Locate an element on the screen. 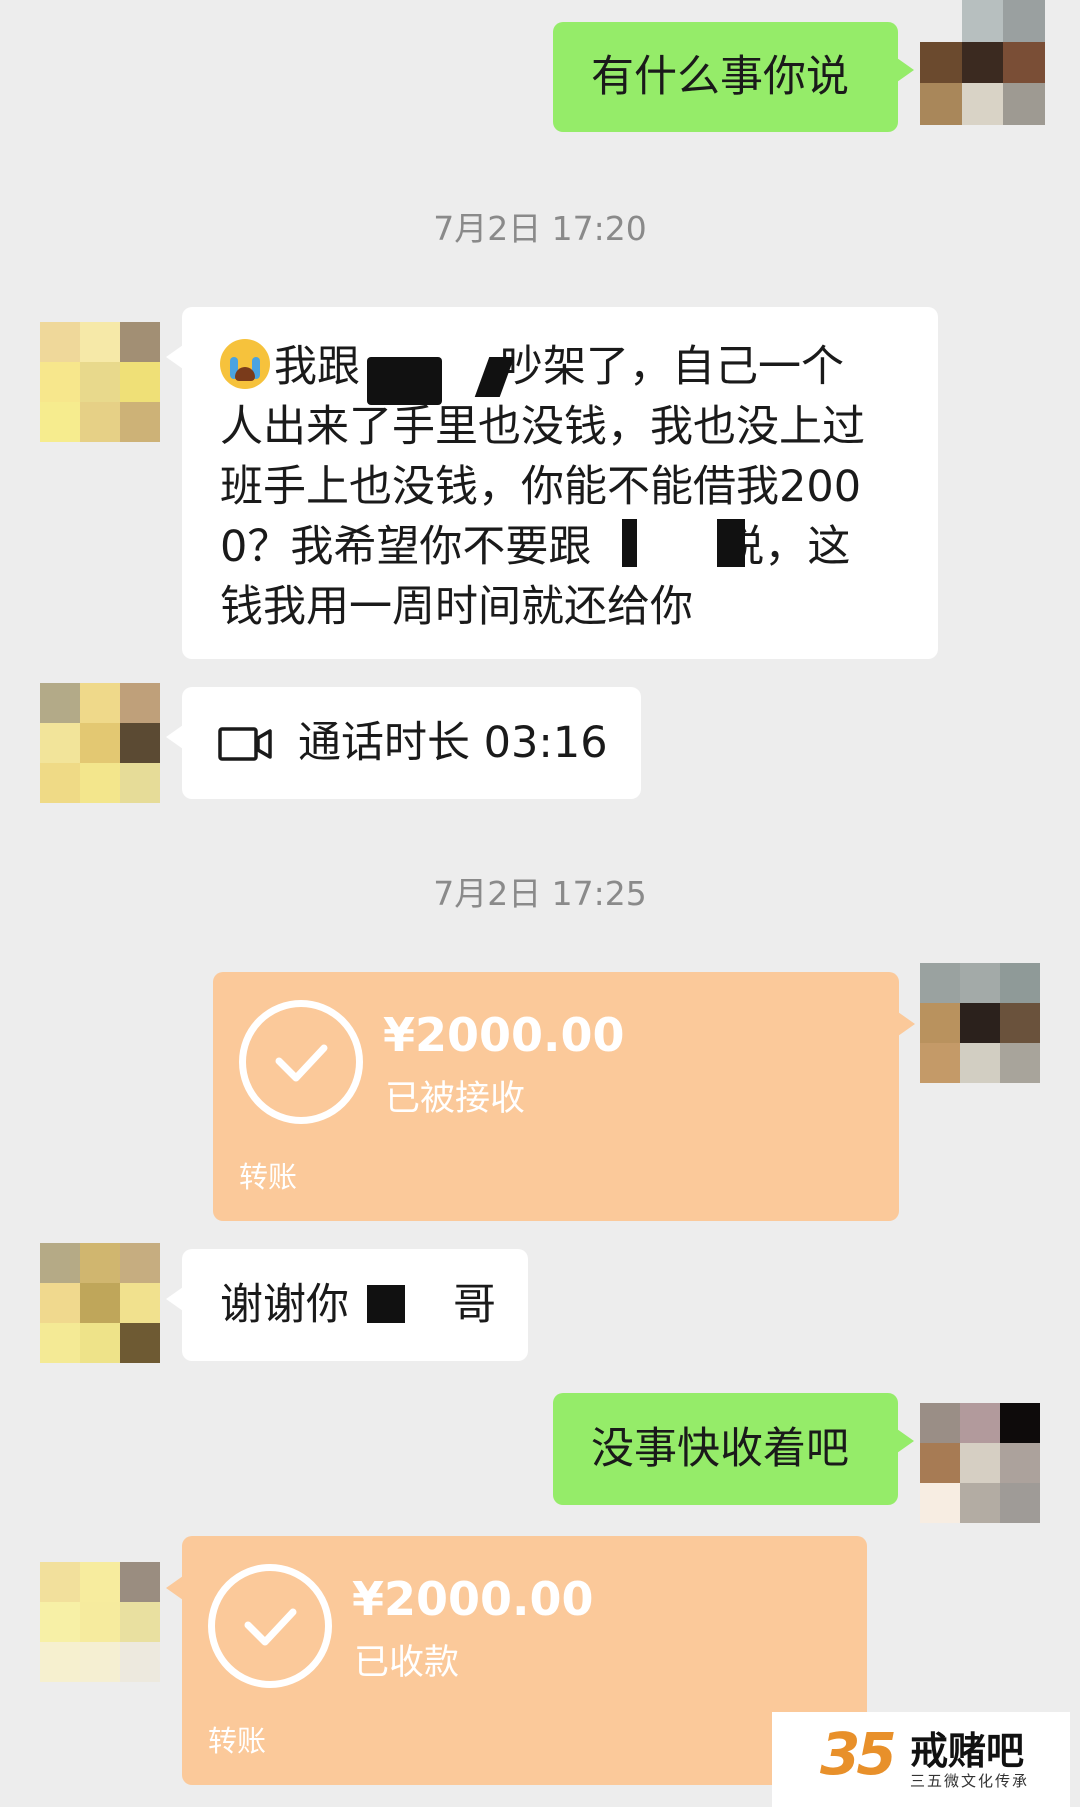 The width and height of the screenshot is (1080, 1807). message-text: 人出来了手里也没钱，我也没上过 is located at coordinates (542, 427).